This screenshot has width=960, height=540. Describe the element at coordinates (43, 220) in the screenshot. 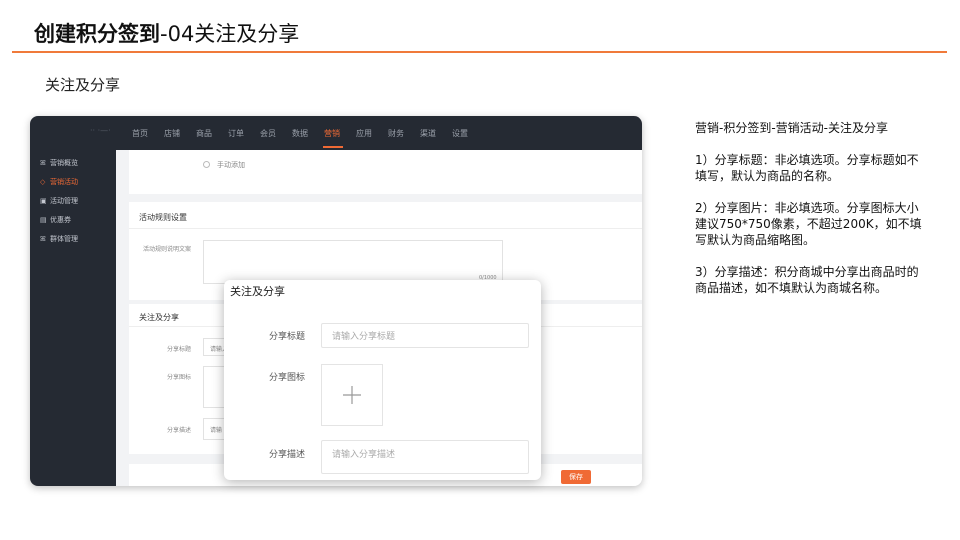

I see `coupon-icon: ▤` at that location.